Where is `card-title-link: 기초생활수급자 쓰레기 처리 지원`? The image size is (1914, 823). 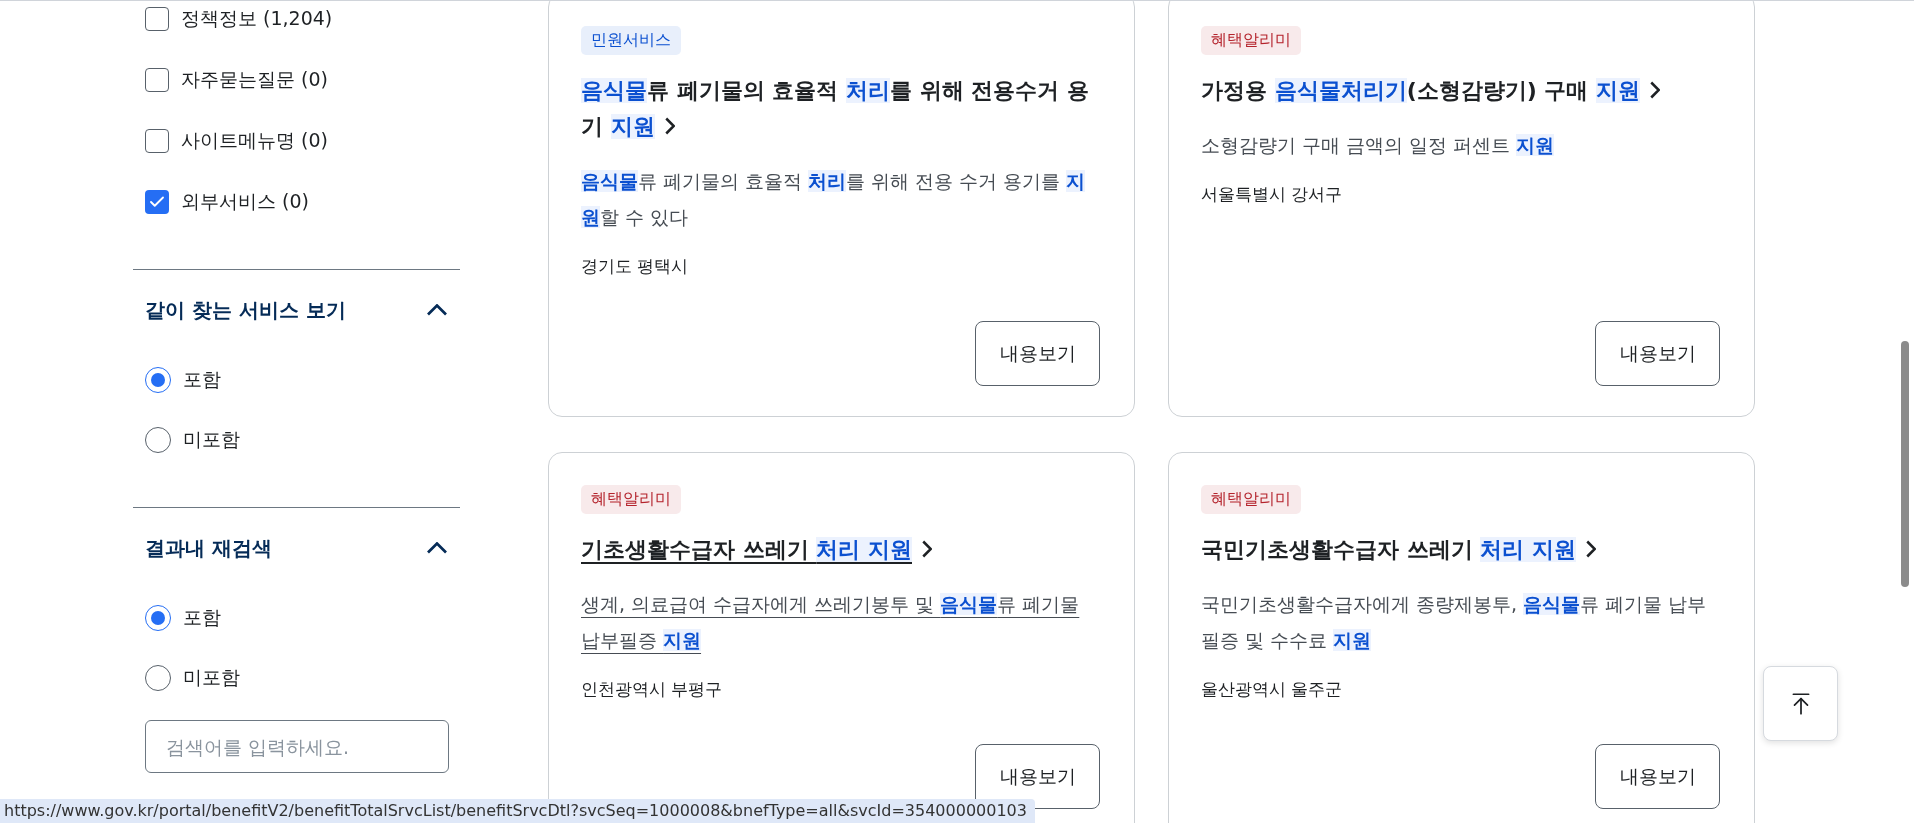 card-title-link: 기초생활수급자 쓰레기 처리 지원 is located at coordinates (841, 550).